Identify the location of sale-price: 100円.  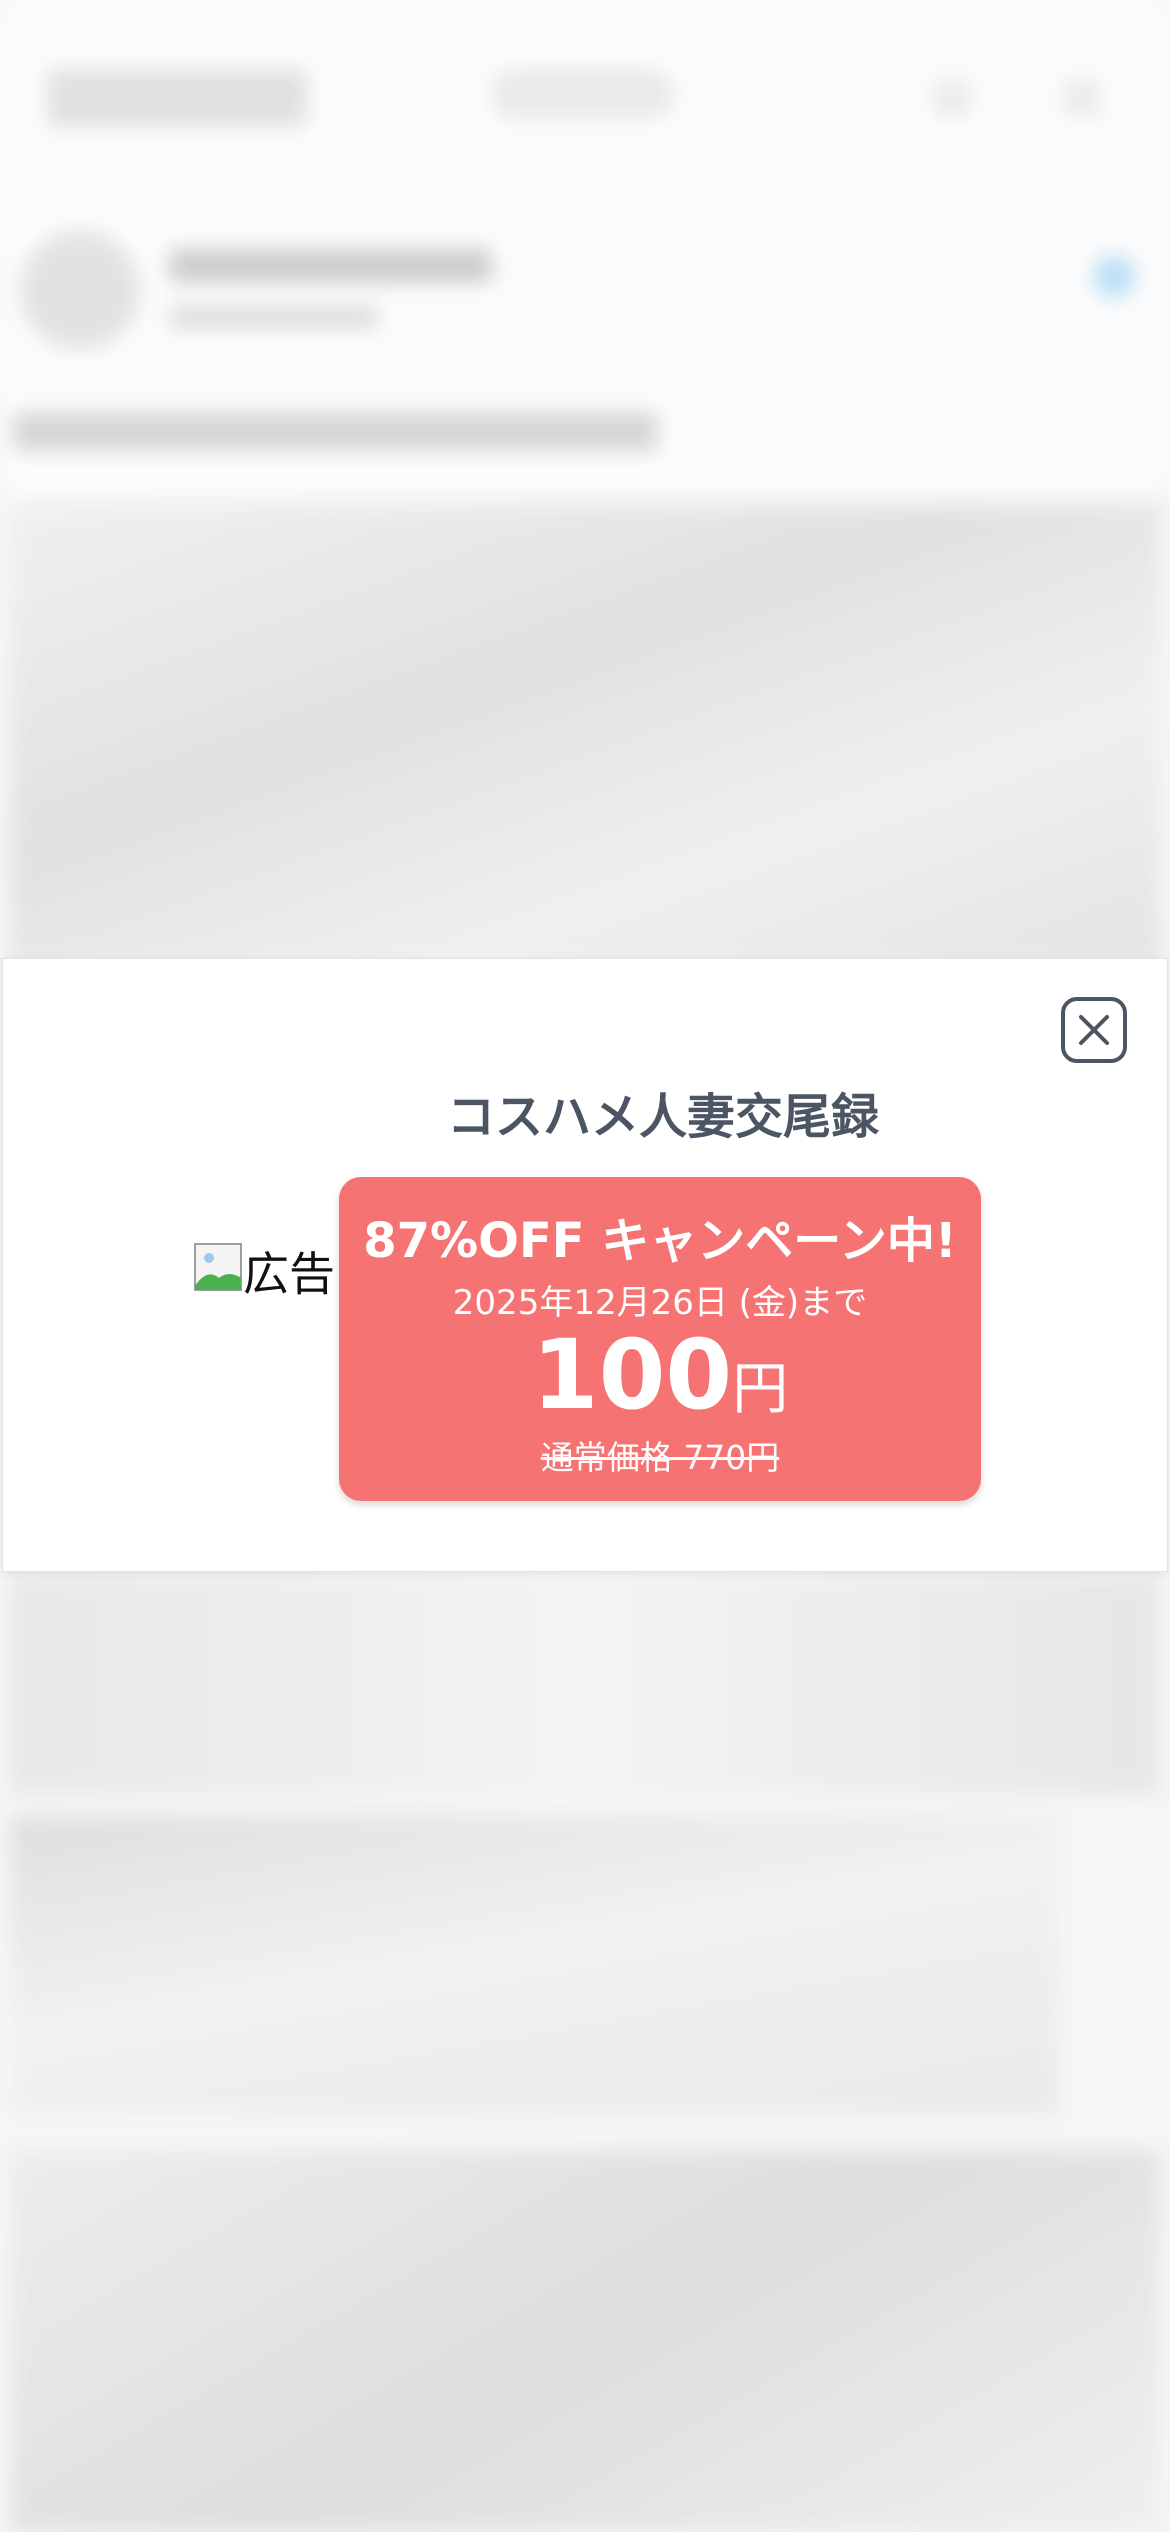
(660, 1375).